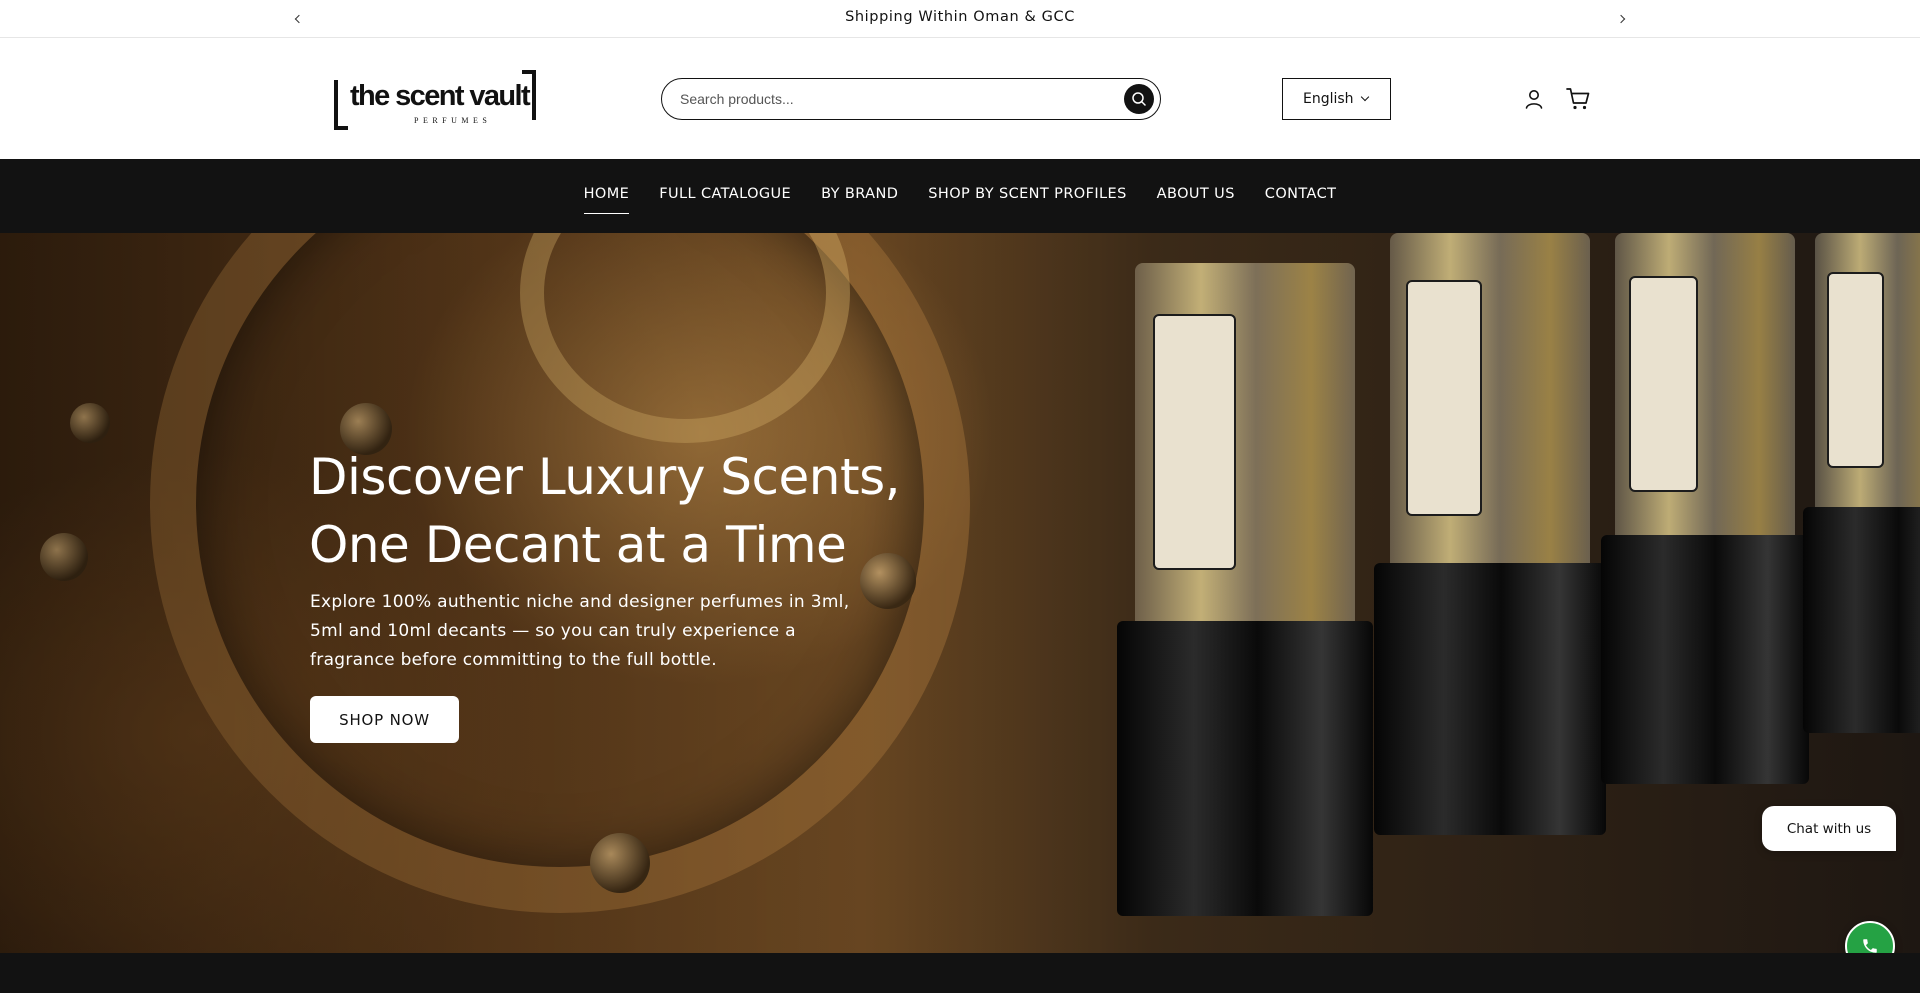  I want to click on chat-bubble: Chat with us, so click(1829, 828).